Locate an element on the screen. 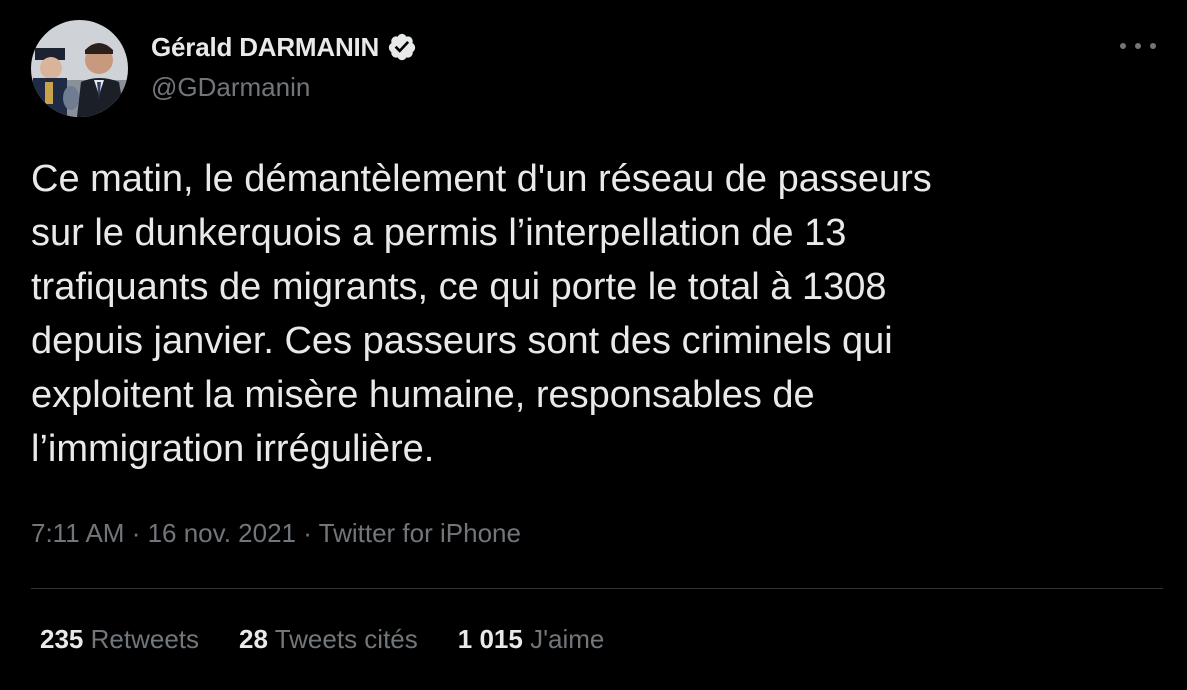 The image size is (1187, 690). likes-stat: 1 015 J'aime is located at coordinates (531, 639).